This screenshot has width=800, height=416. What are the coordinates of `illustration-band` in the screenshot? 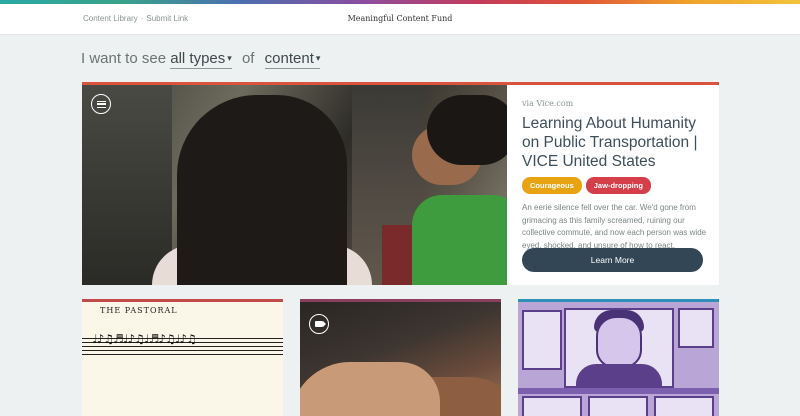 It's located at (618, 391).